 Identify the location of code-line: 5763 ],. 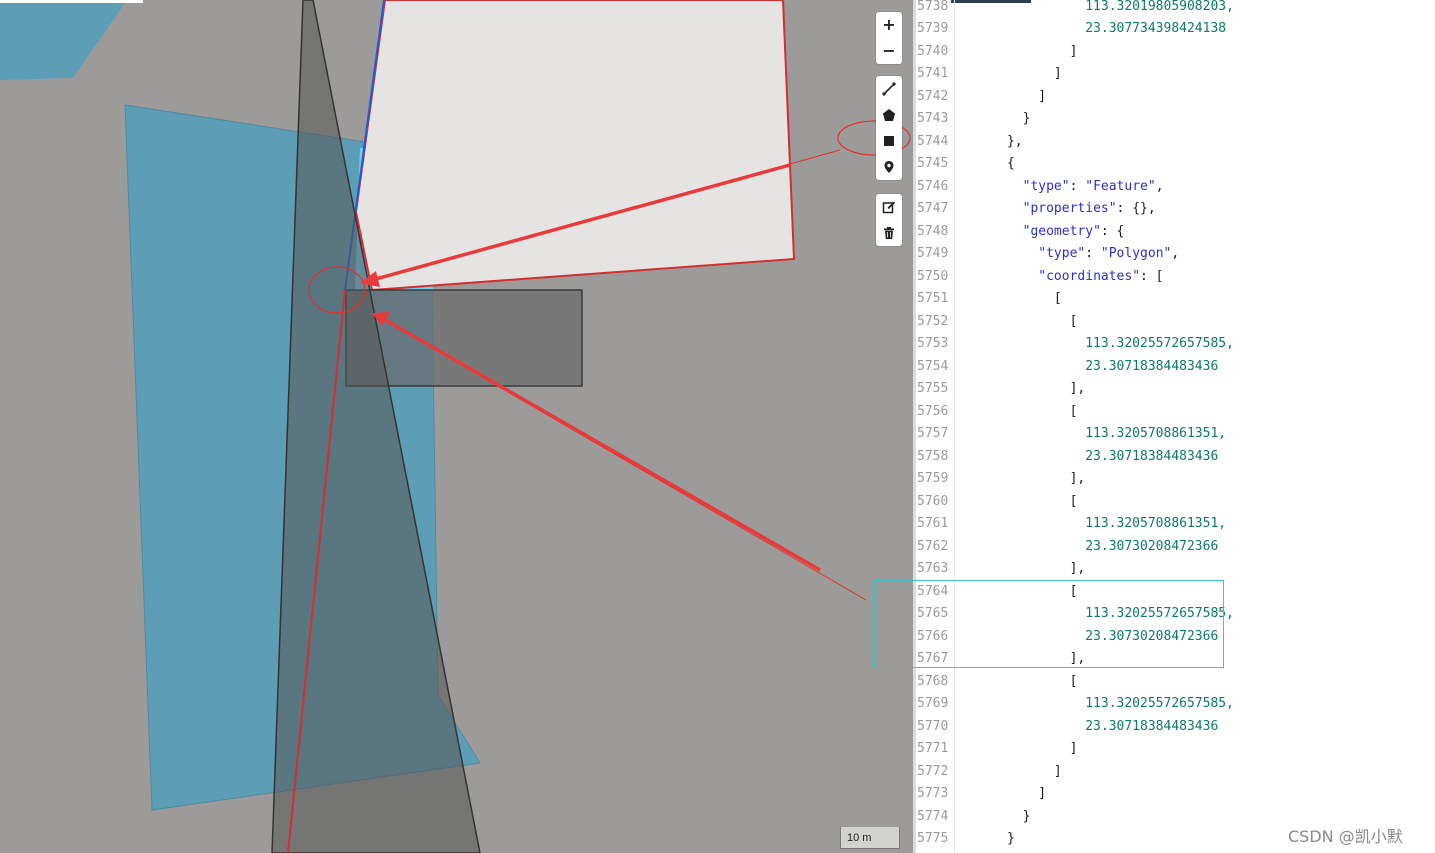
(1173, 569).